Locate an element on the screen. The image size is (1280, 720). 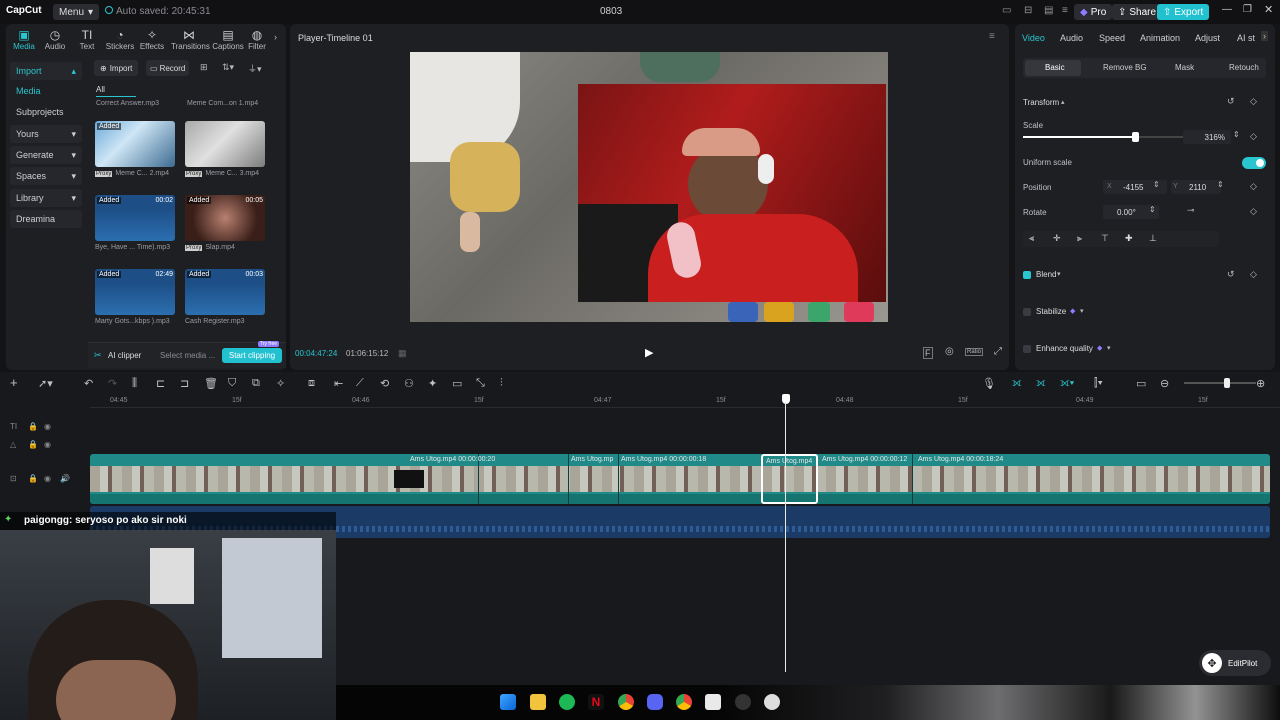
scale-input: 316% is located at coordinates (1207, 137).